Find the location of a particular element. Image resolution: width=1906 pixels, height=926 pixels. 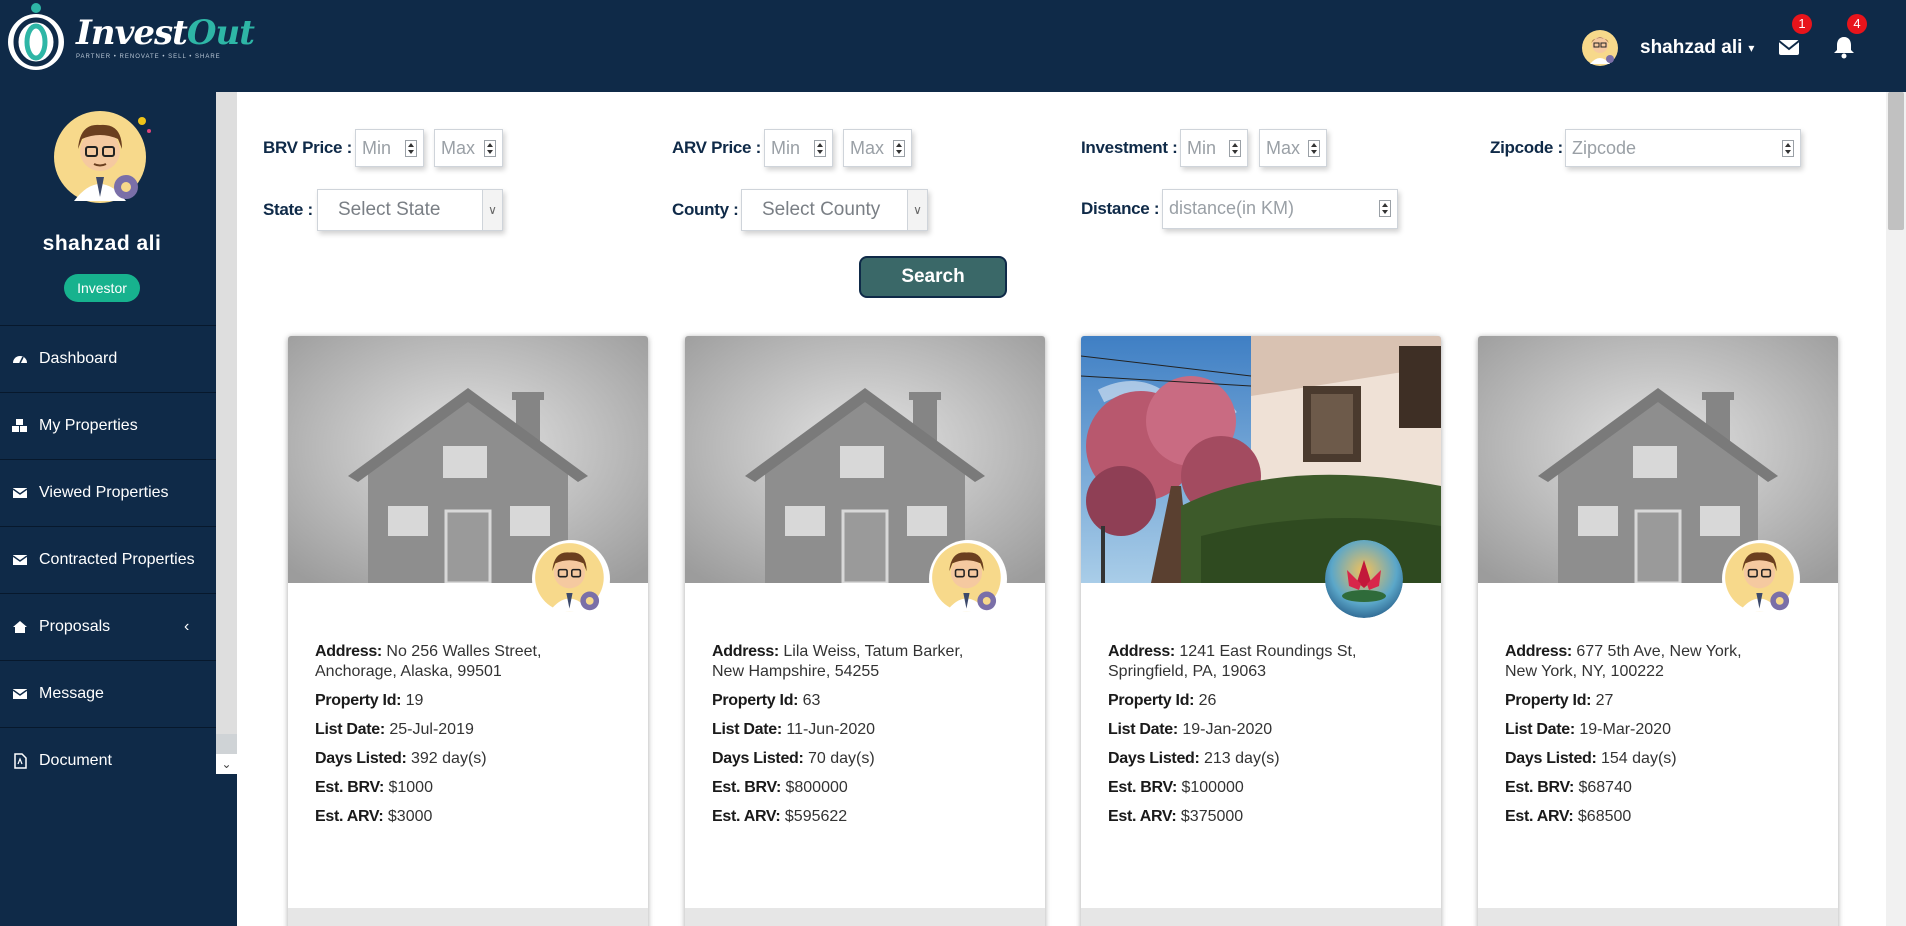

arv-max-input: Max is located at coordinates (877, 148).